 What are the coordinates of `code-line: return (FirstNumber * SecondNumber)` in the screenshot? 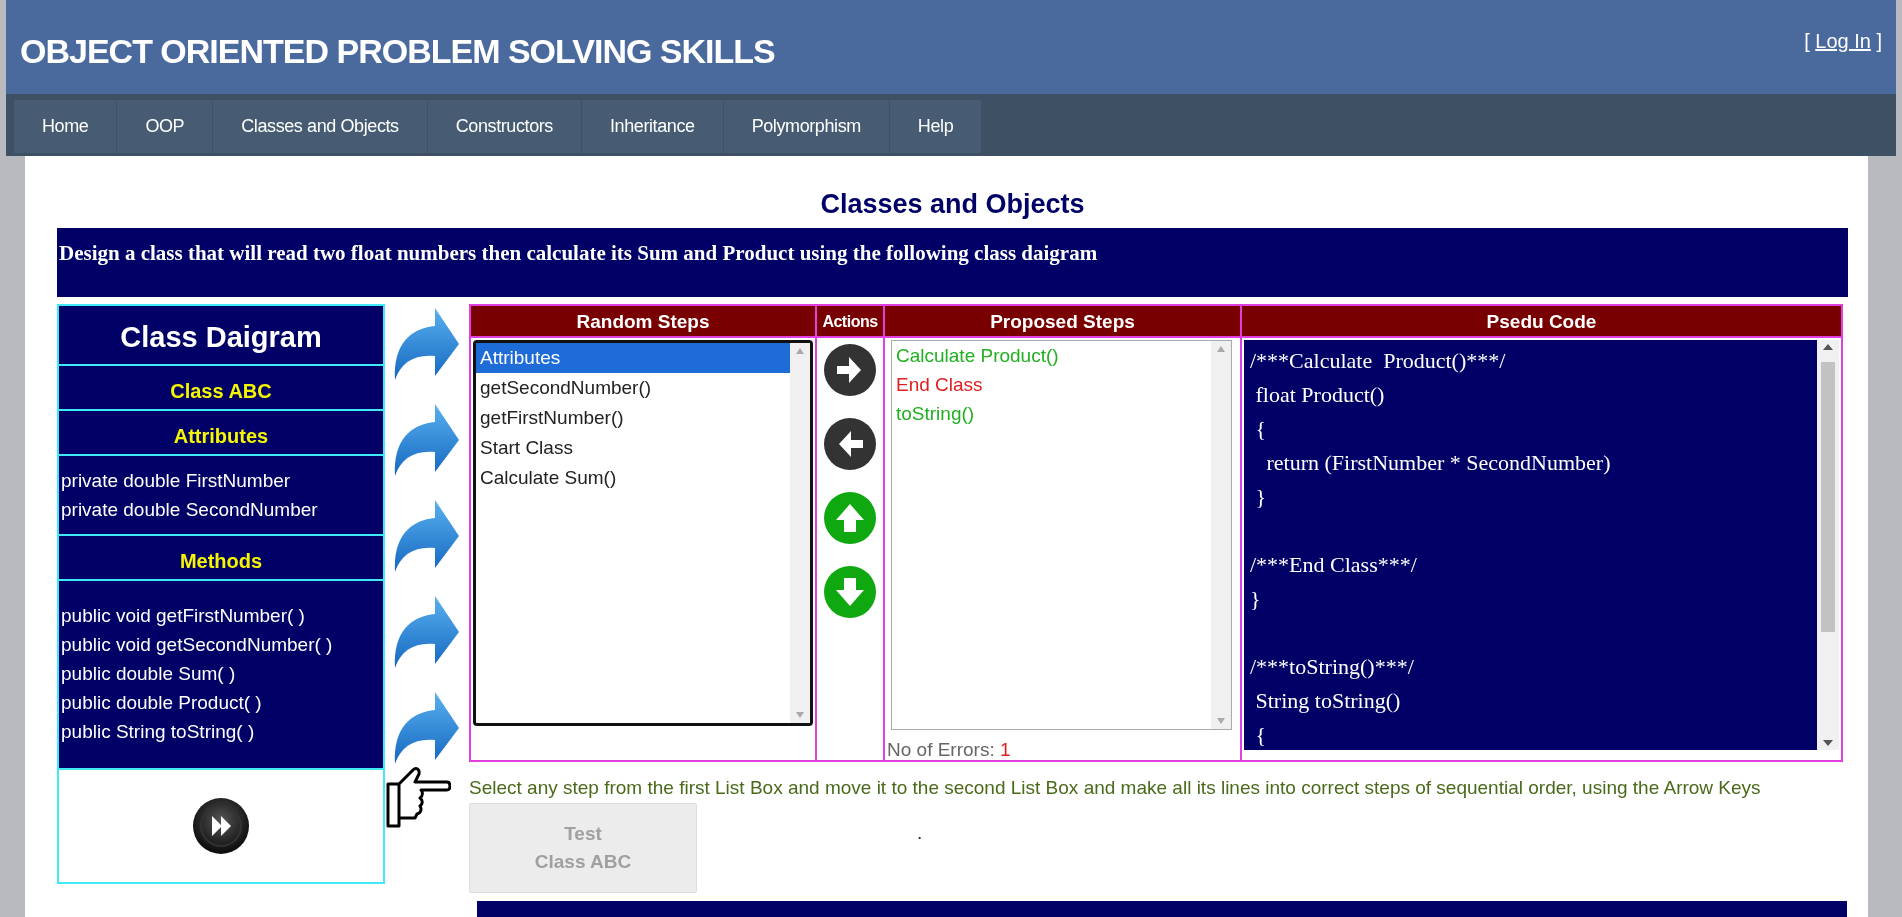 It's located at (1438, 463).